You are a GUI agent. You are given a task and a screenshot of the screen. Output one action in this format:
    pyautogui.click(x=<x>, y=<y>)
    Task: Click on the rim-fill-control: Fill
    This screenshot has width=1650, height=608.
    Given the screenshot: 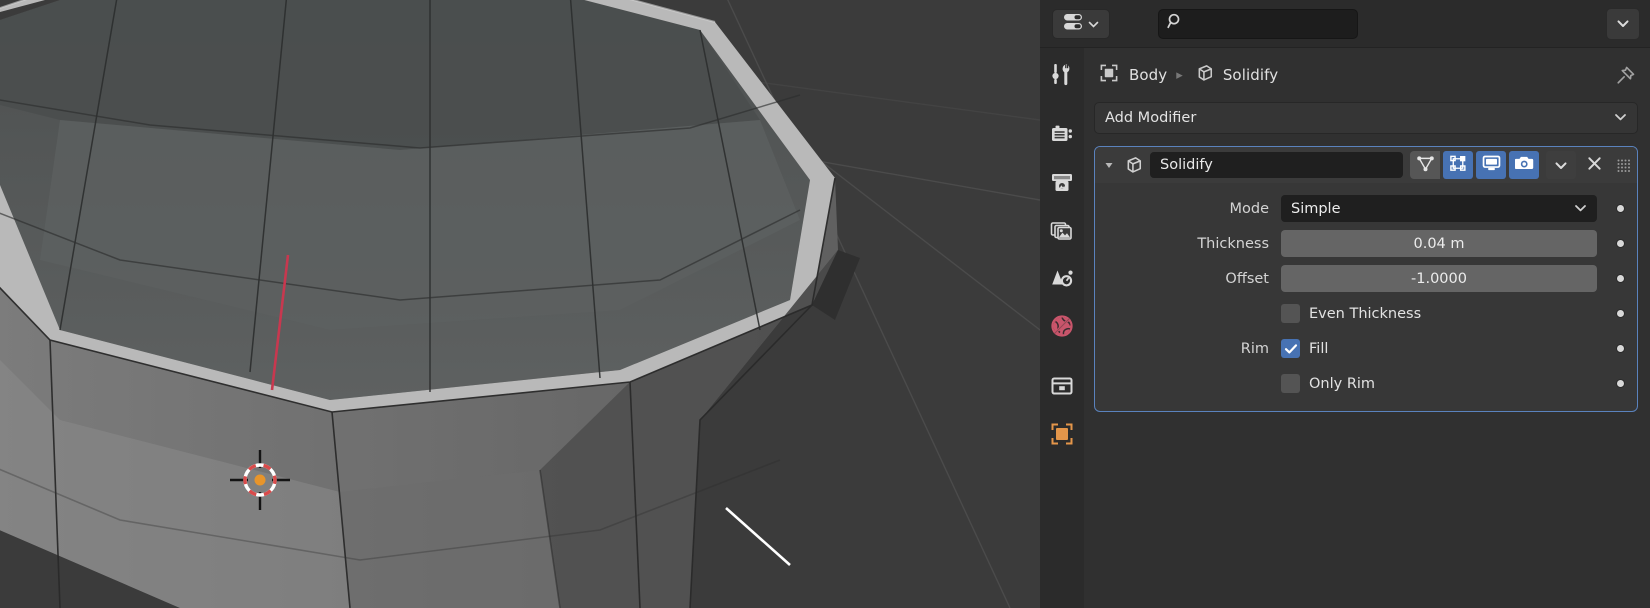 What is the action you would take?
    pyautogui.click(x=1439, y=348)
    